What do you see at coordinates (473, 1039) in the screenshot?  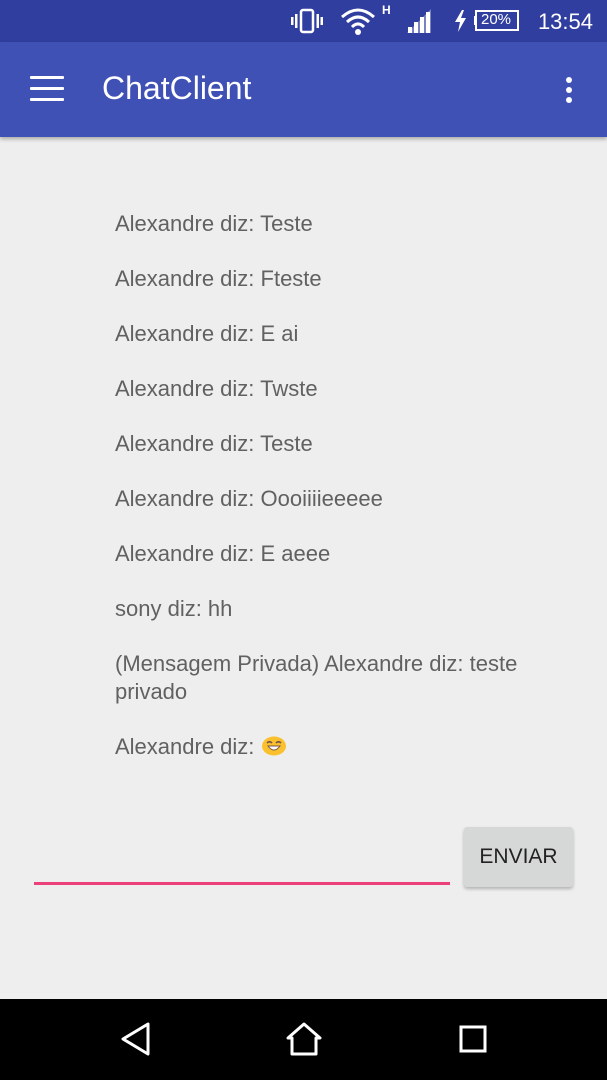 I see `recents-icon` at bounding box center [473, 1039].